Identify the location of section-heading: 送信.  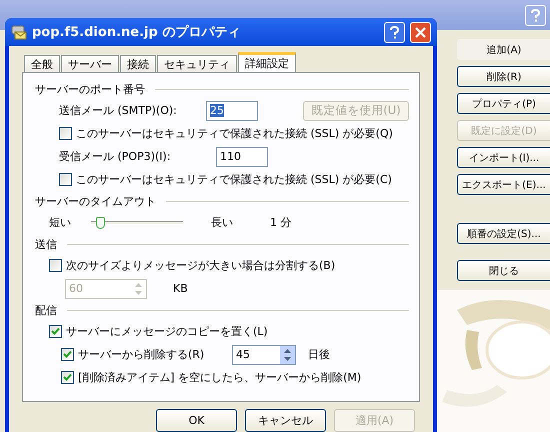
(46, 244).